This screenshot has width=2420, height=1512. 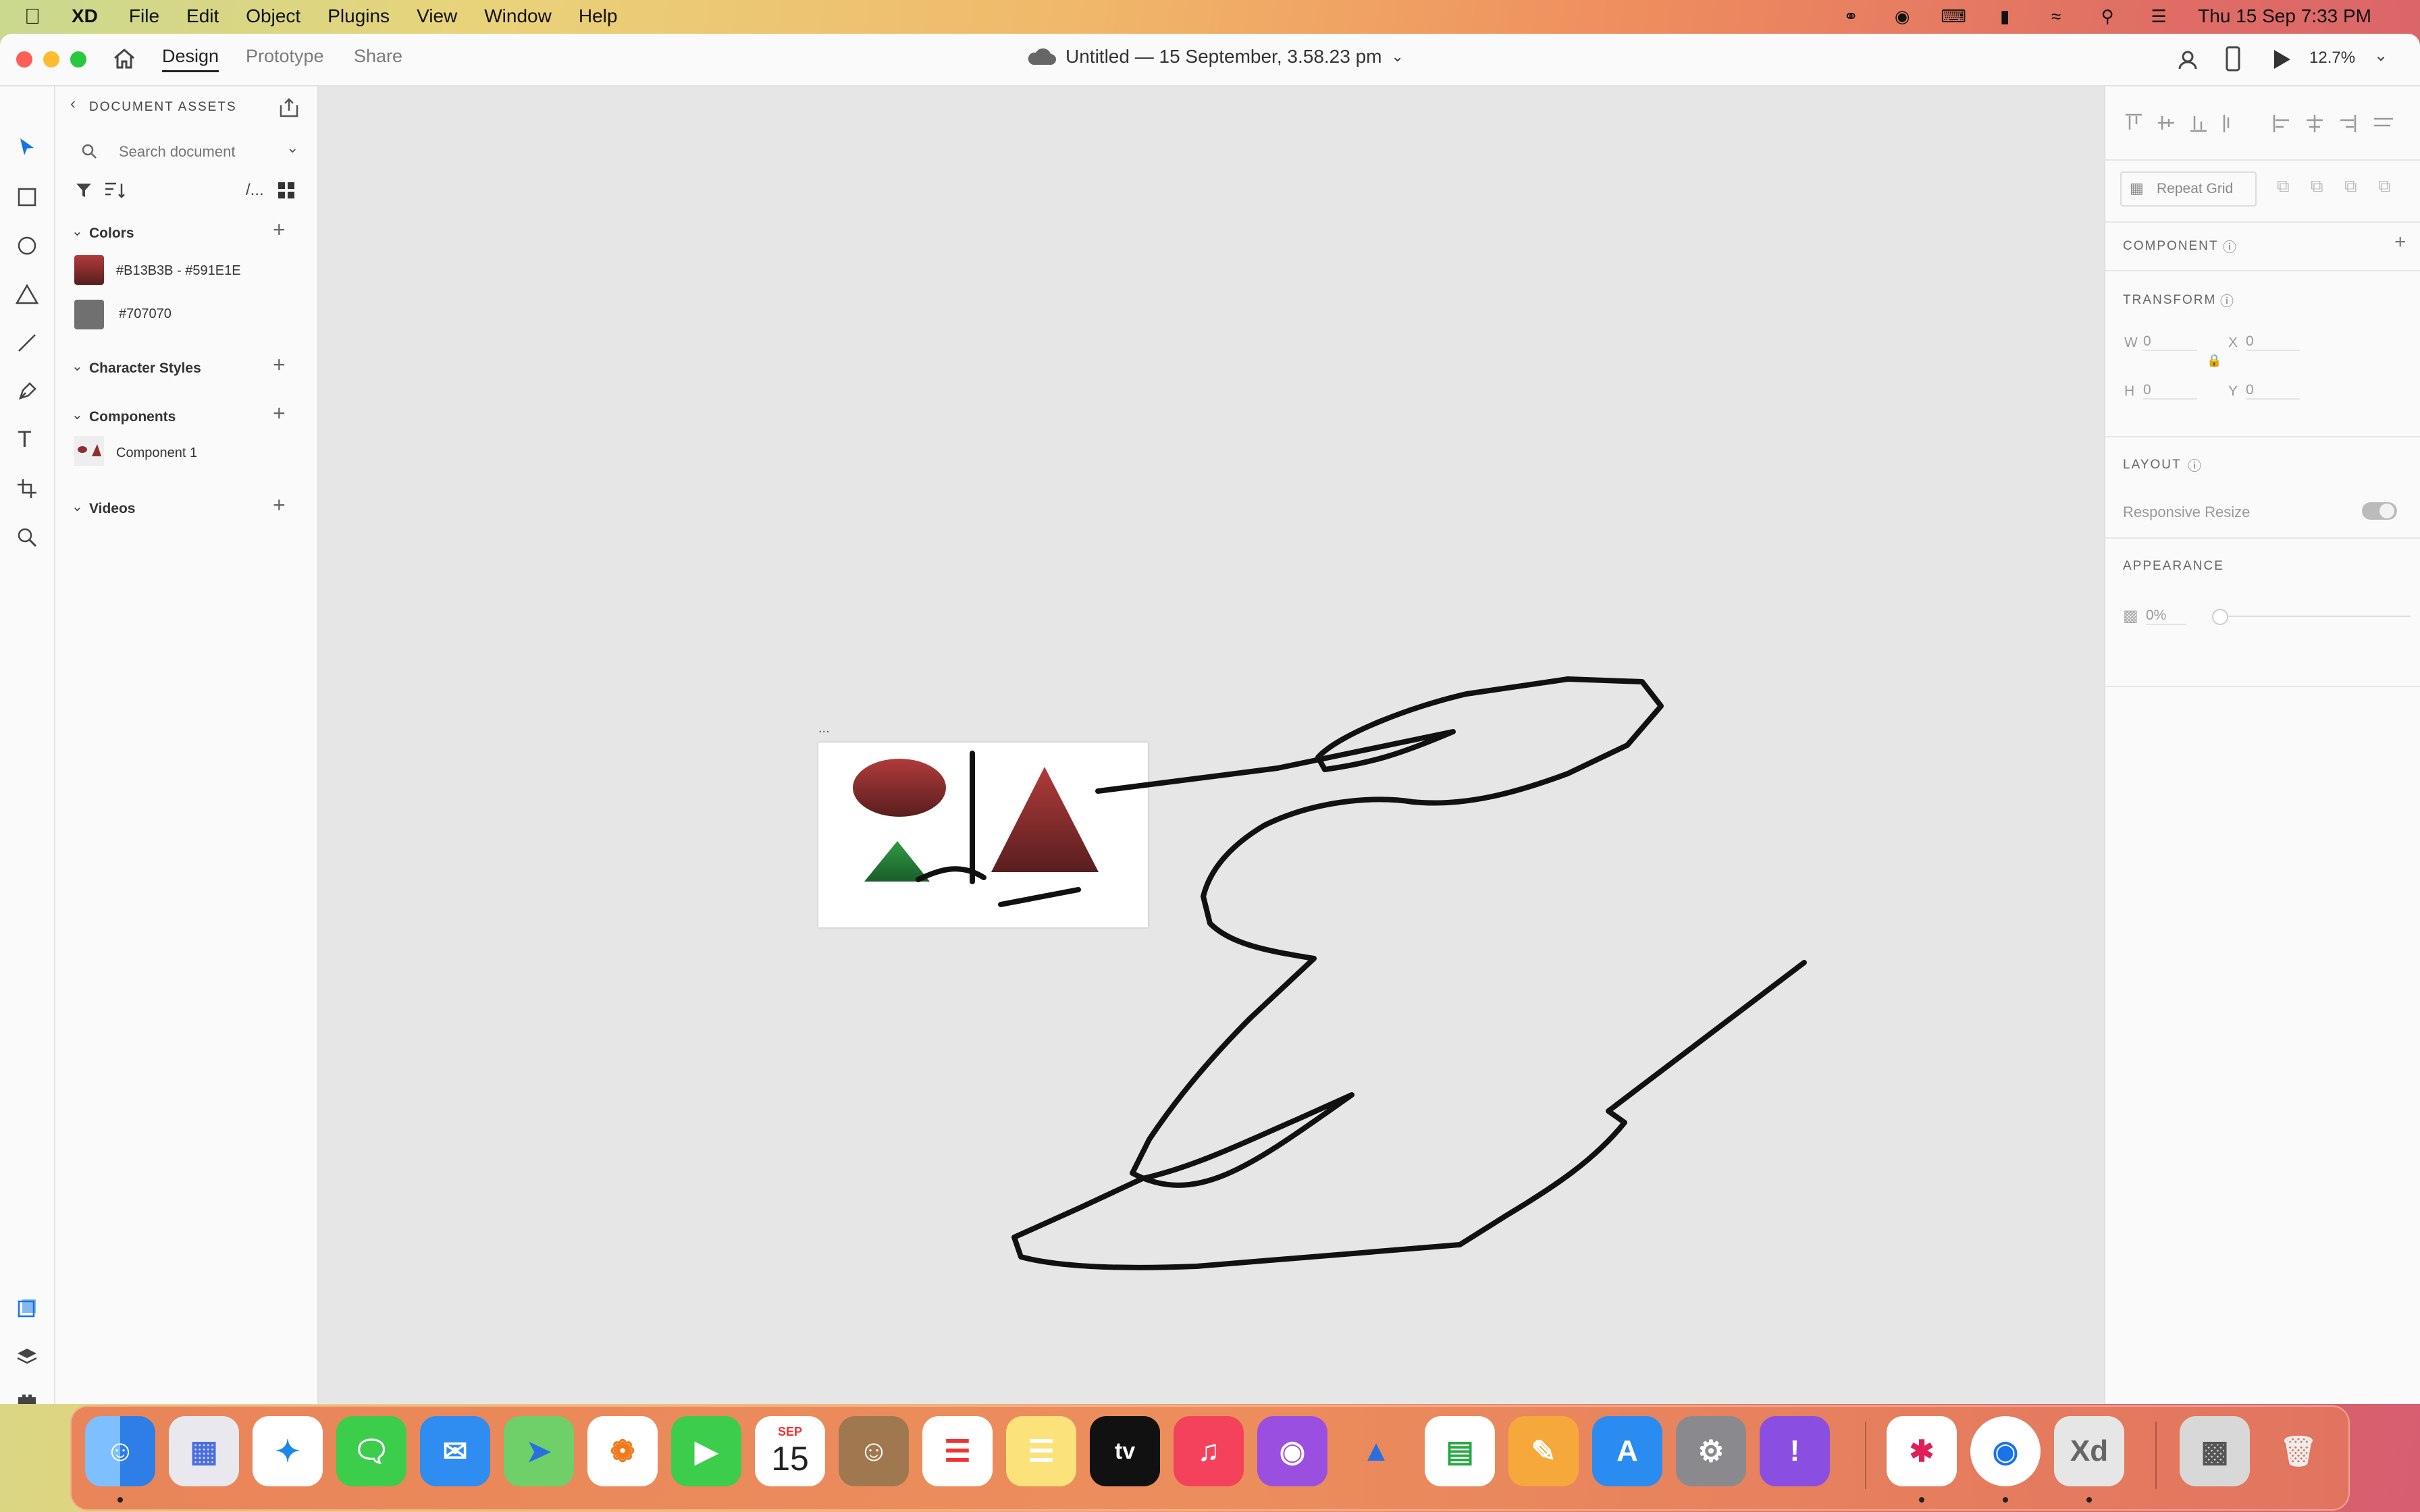 What do you see at coordinates (2317, 187) in the screenshot?
I see `boolean-subtract-icon: ⧉` at bounding box center [2317, 187].